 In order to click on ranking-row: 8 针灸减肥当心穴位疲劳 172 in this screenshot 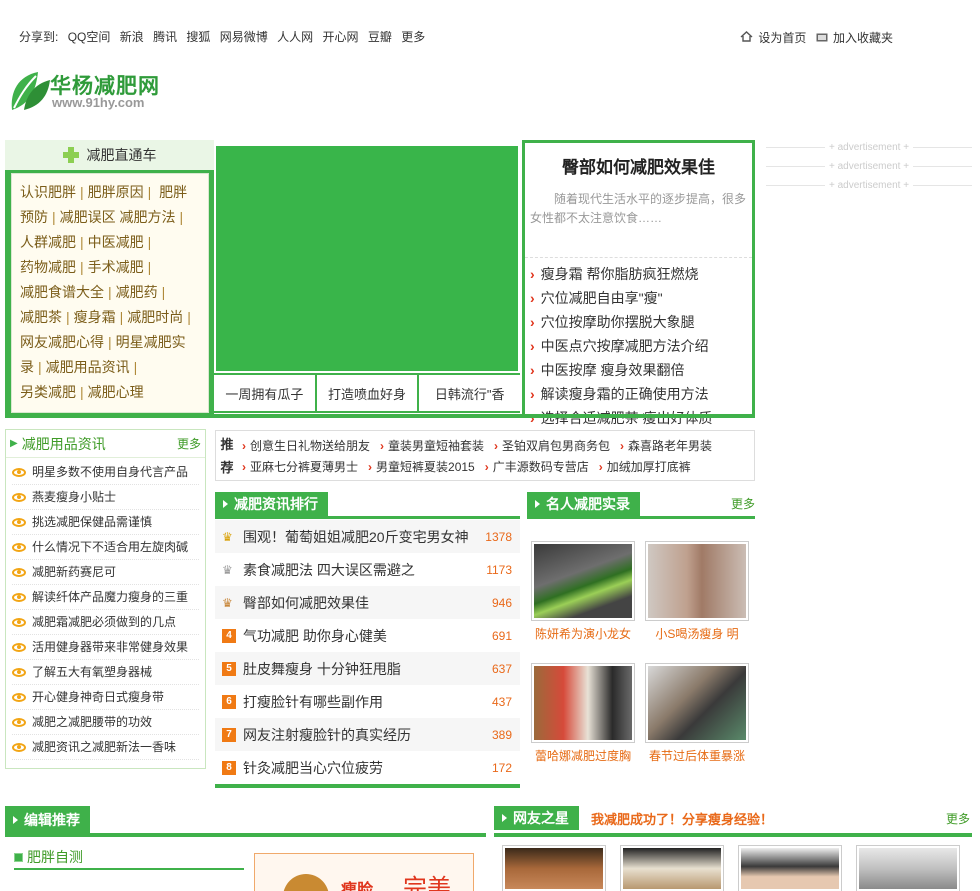, I will do `click(367, 767)`.